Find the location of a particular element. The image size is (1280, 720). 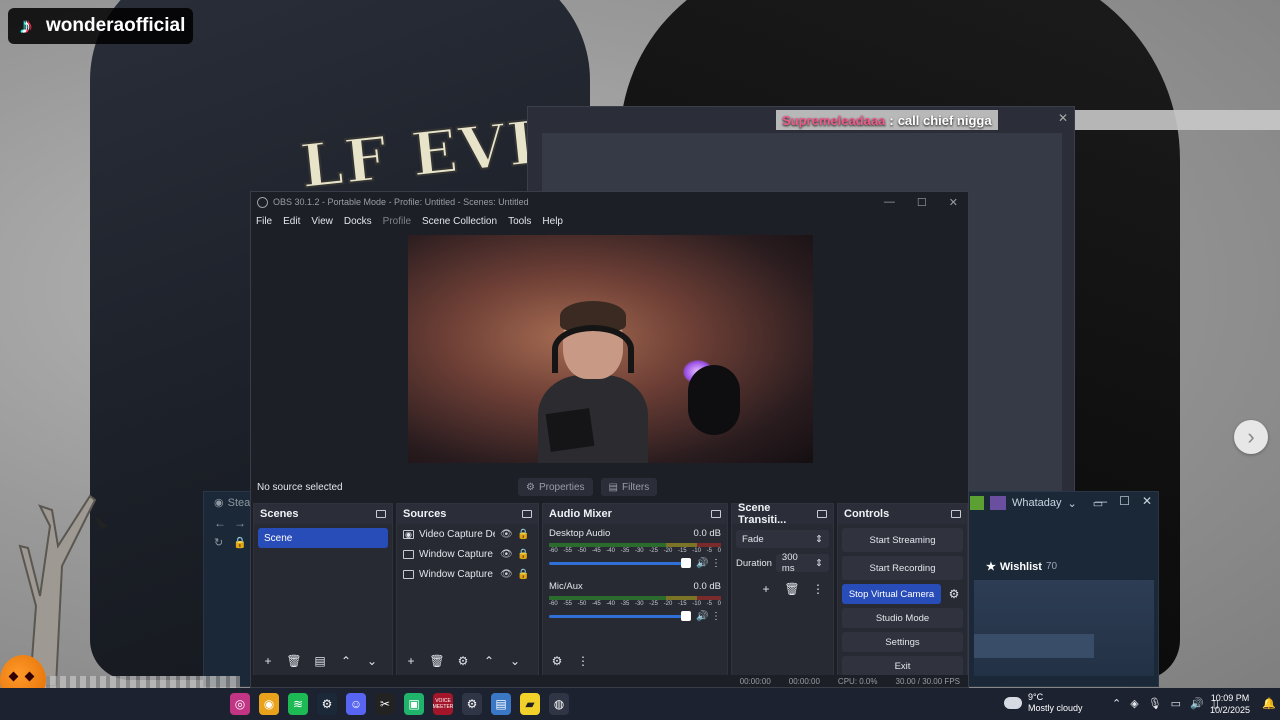

stop-virtual-camera-button: Stop Virtual Camera is located at coordinates (891, 594).